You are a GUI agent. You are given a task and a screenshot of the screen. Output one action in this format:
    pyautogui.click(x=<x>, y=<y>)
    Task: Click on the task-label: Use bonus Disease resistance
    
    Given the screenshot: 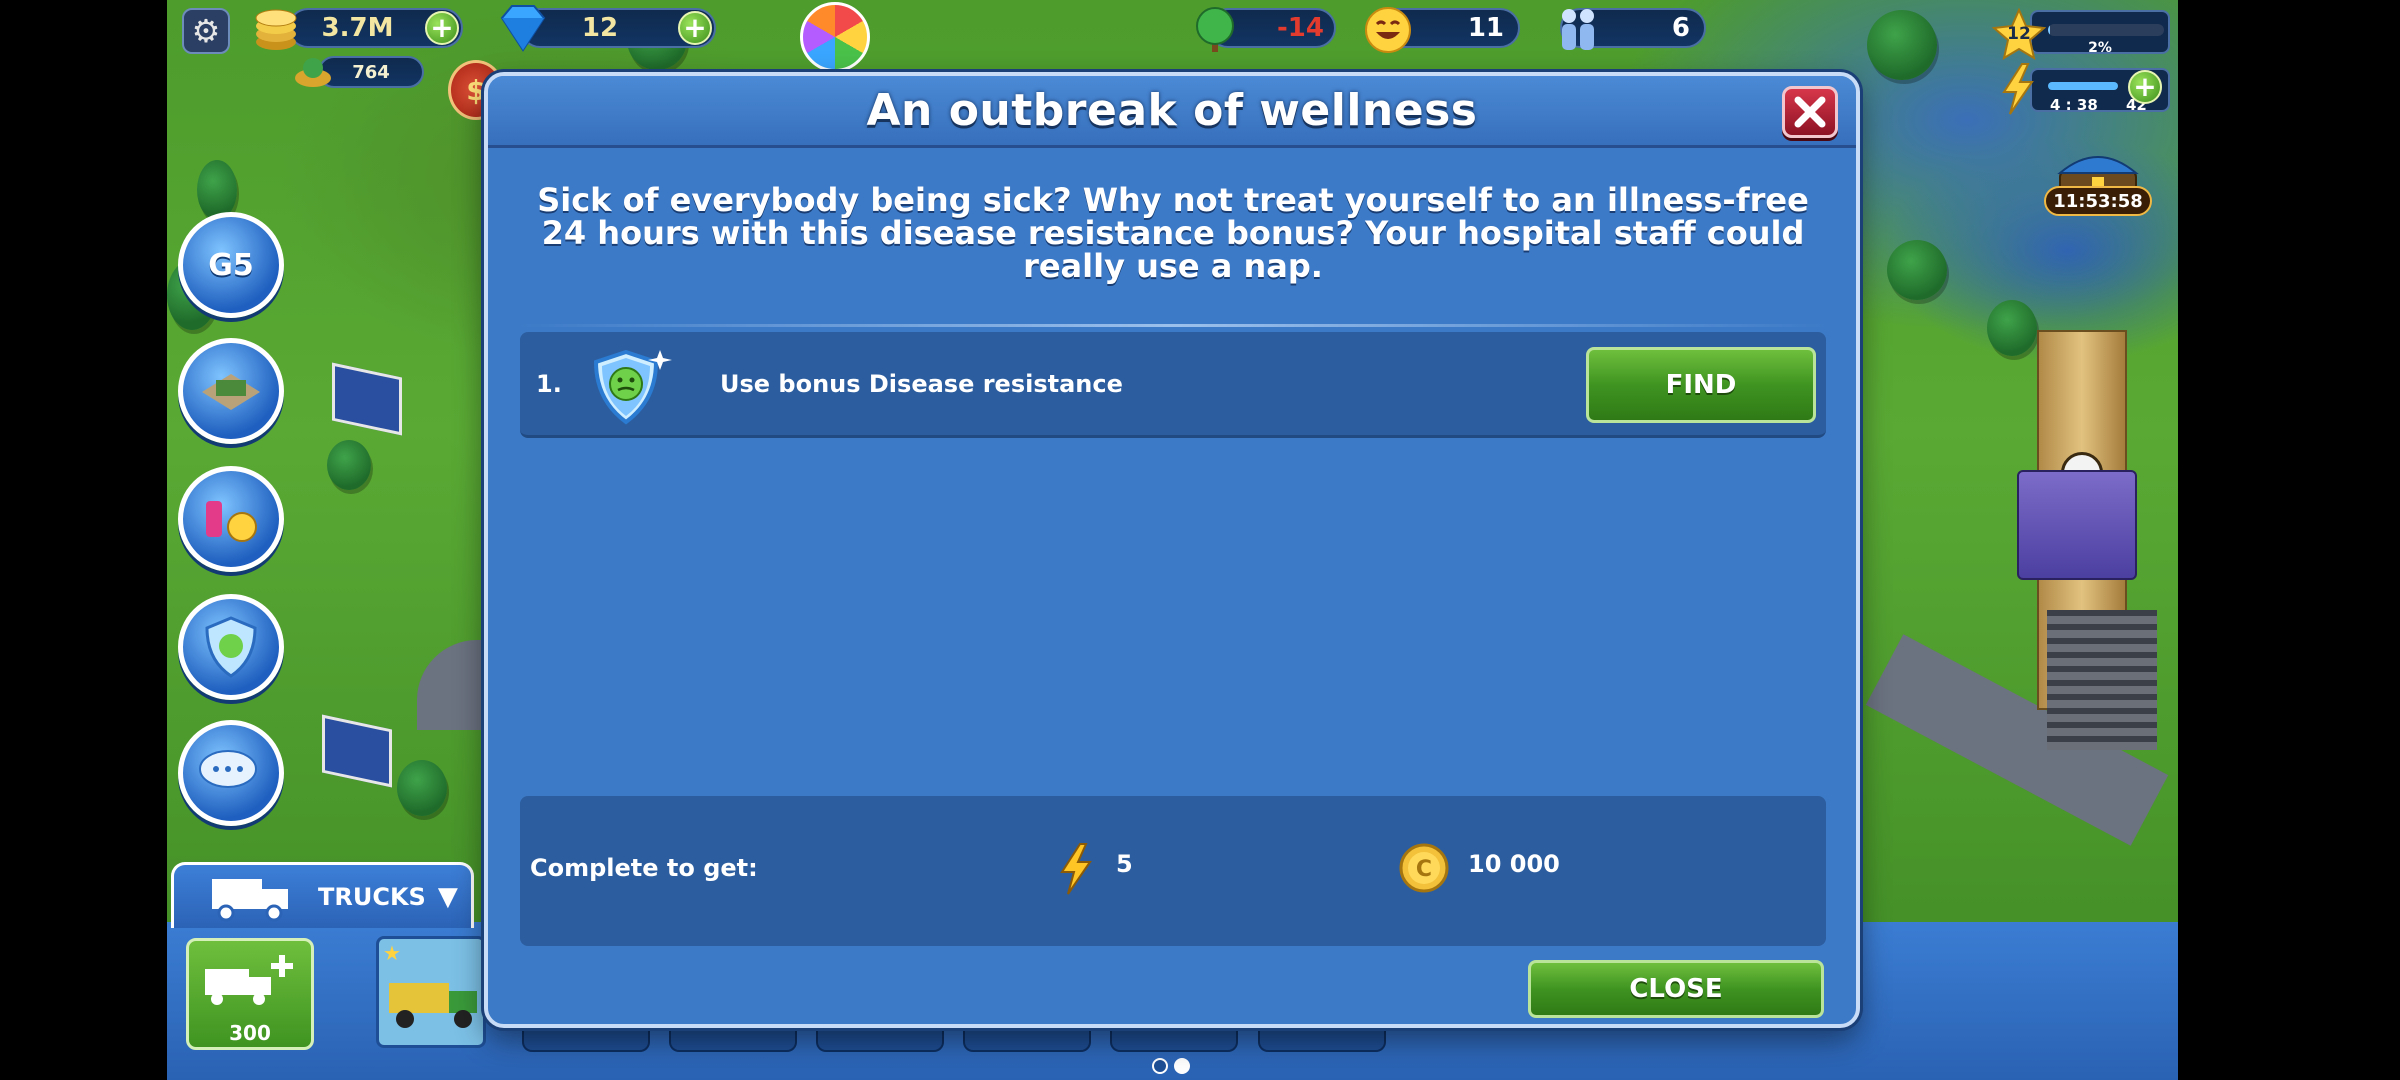 What is the action you would take?
    pyautogui.click(x=921, y=384)
    